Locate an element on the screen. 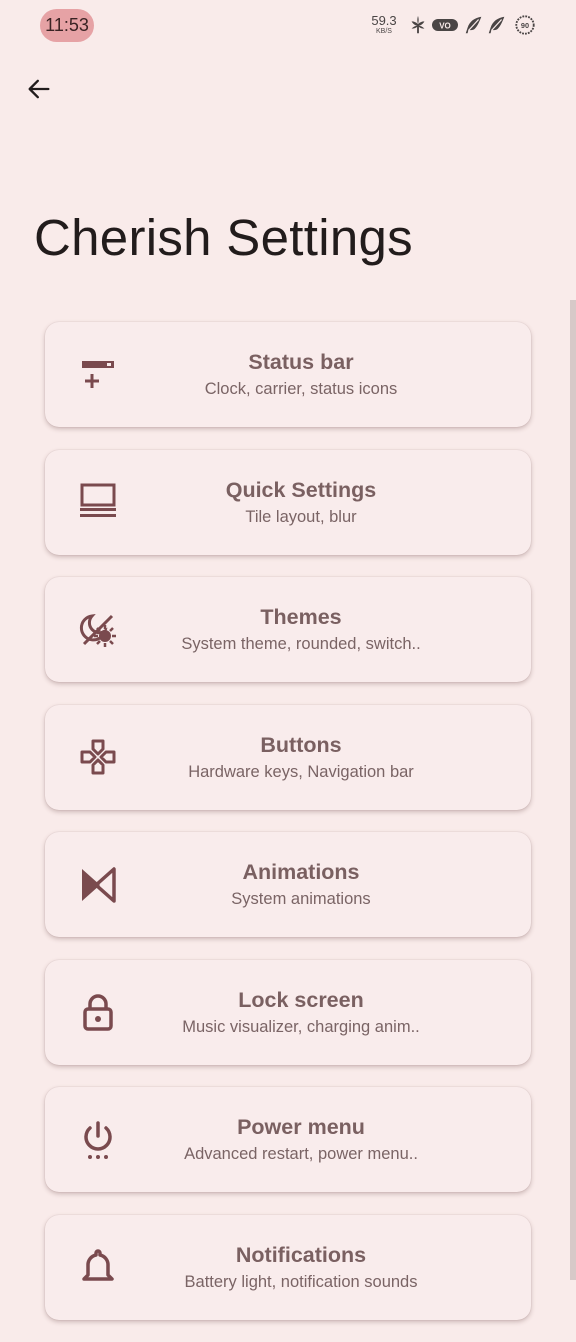 This screenshot has width=576, height=1342. item-title: Buttons is located at coordinates (301, 744).